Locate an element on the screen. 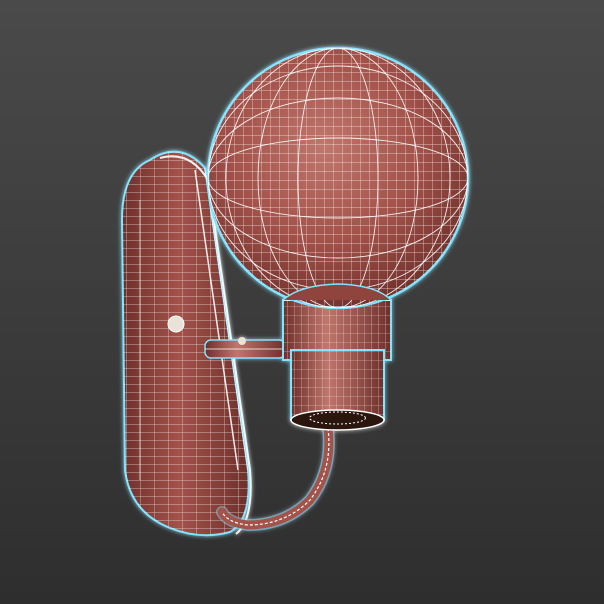  support-arm is located at coordinates (245, 348).